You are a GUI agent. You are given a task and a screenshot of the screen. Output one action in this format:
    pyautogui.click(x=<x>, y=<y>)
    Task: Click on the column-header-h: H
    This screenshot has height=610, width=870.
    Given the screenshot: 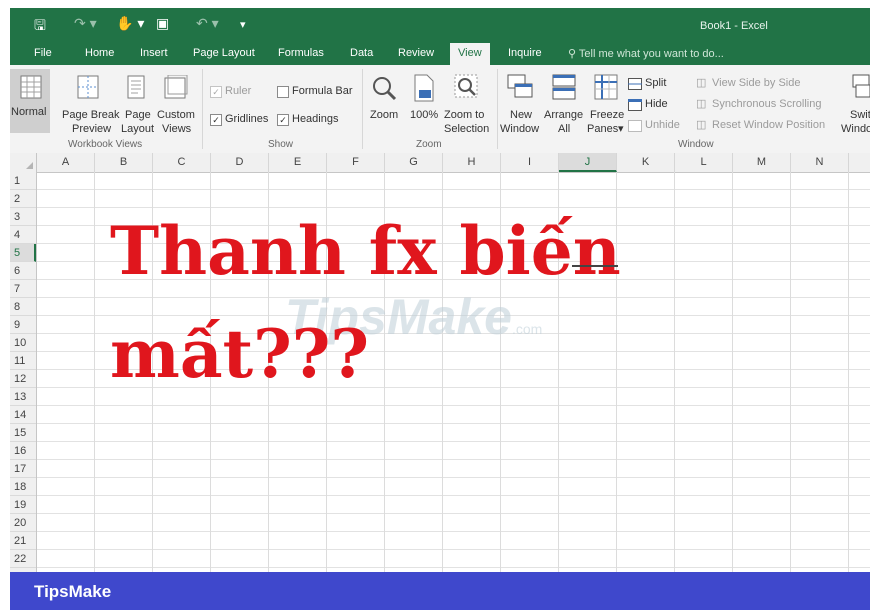 What is the action you would take?
    pyautogui.click(x=472, y=162)
    